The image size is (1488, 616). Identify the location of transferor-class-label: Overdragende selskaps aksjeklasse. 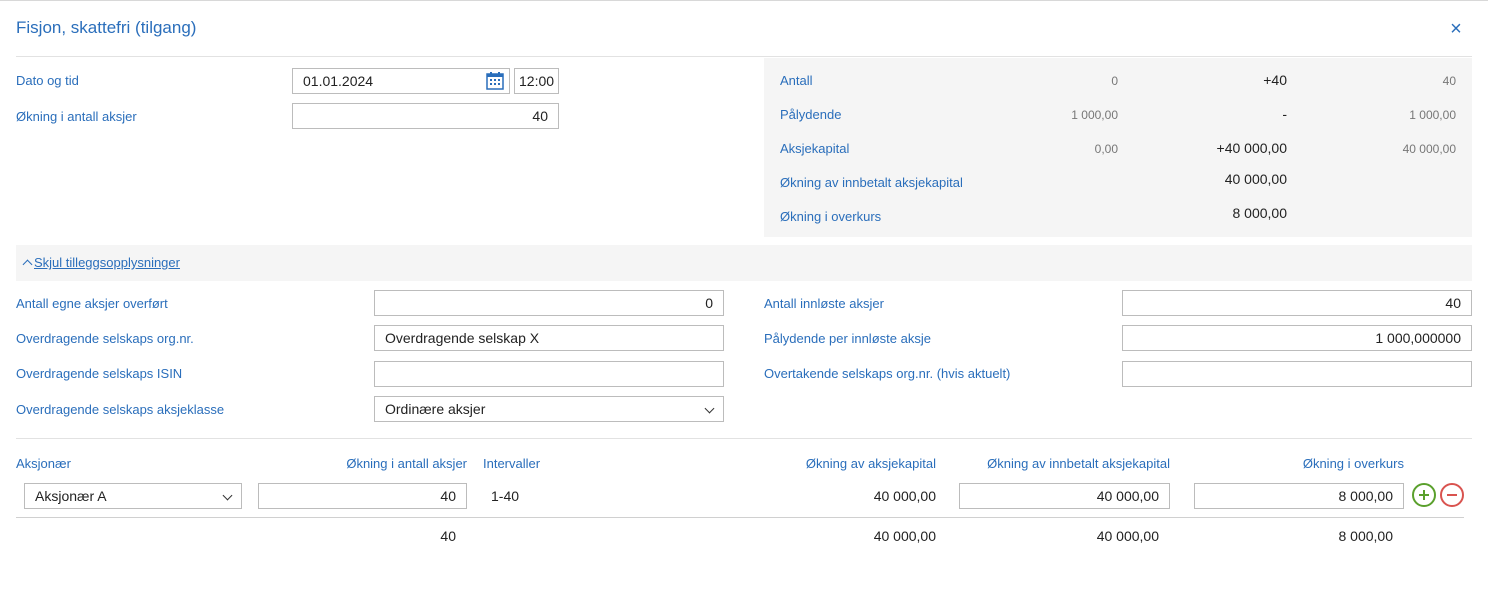
(120, 409).